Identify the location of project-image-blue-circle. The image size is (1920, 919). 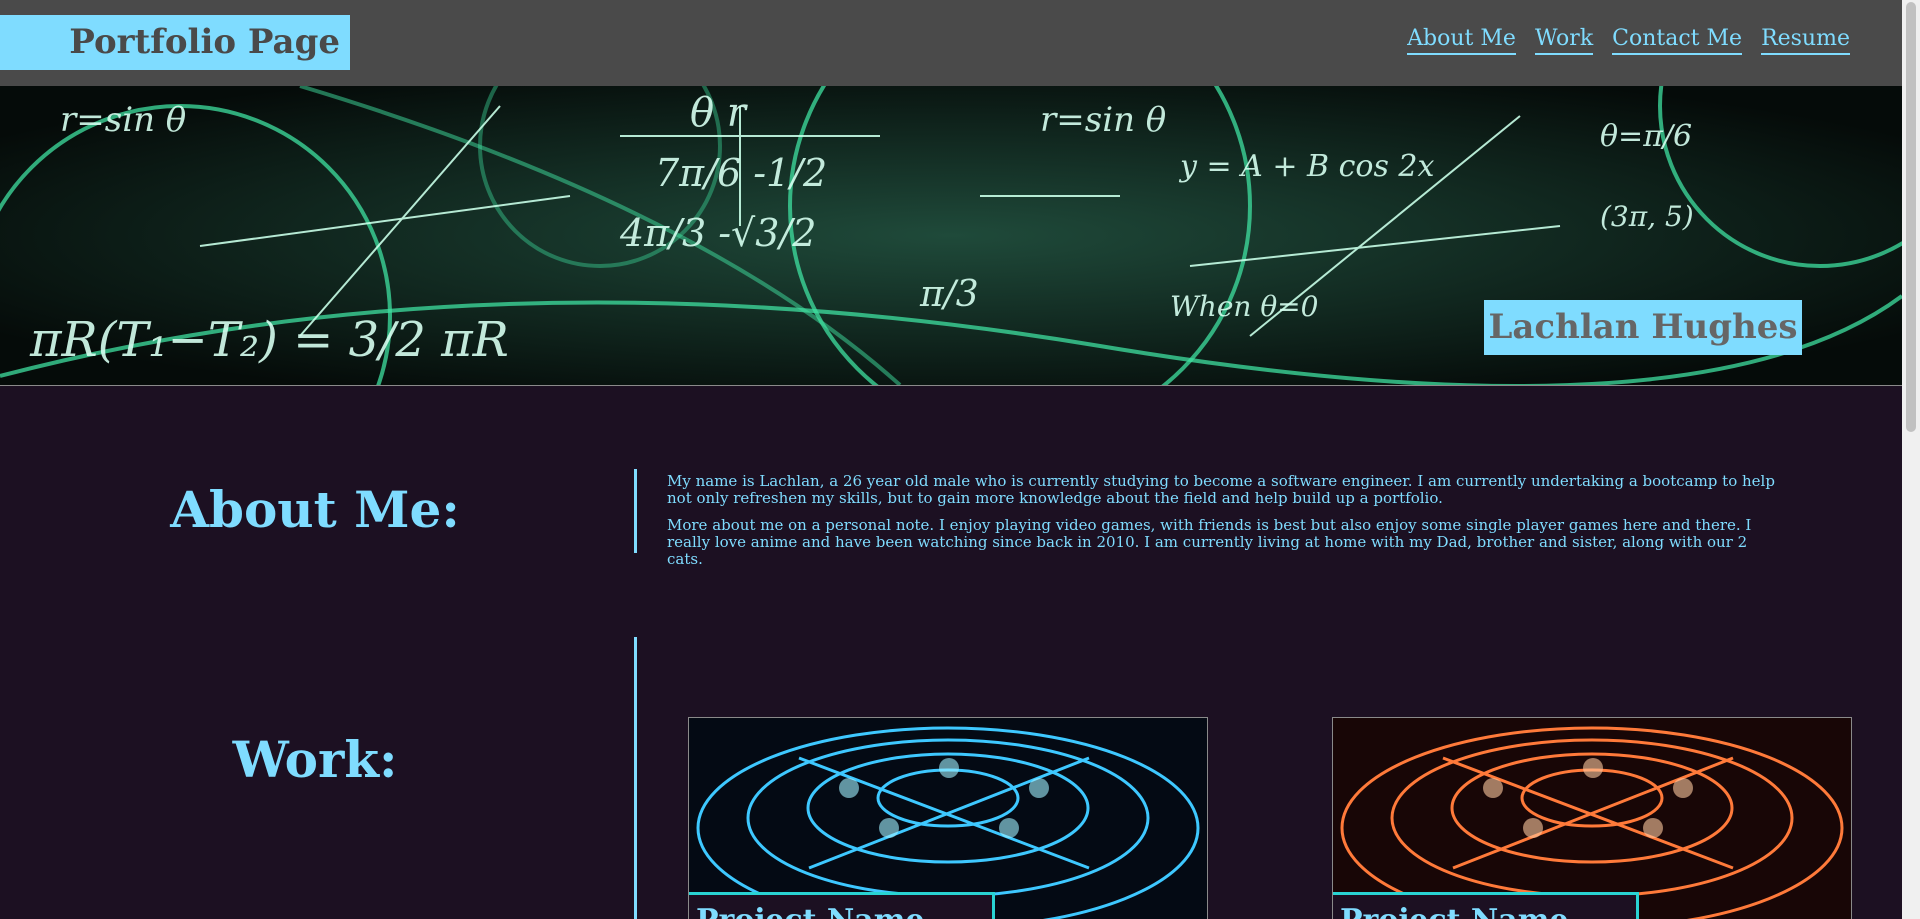
(948, 818).